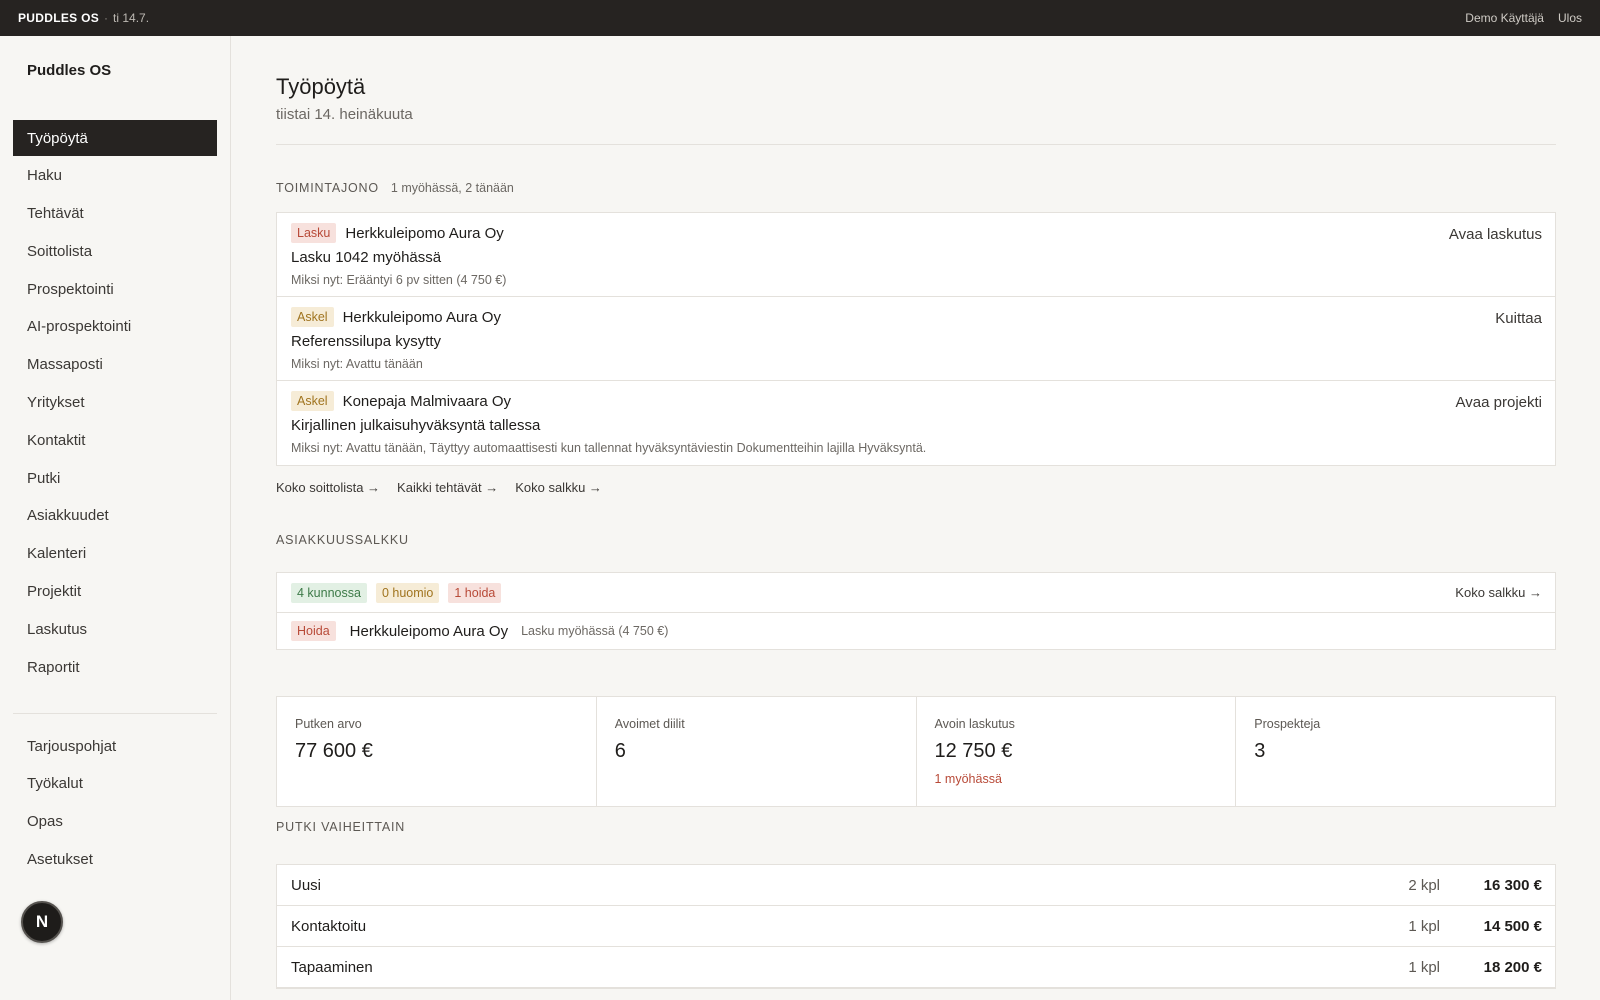  I want to click on brand-label: PUDDLES OS, so click(59, 18).